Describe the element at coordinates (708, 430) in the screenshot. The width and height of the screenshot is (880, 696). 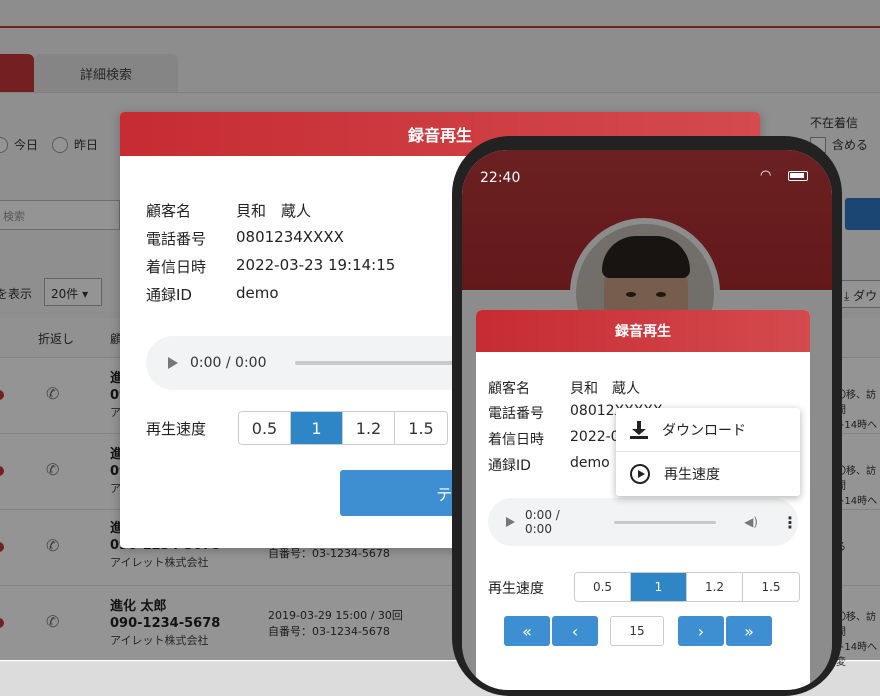
I see `menu-item-download: ダウンロード` at that location.